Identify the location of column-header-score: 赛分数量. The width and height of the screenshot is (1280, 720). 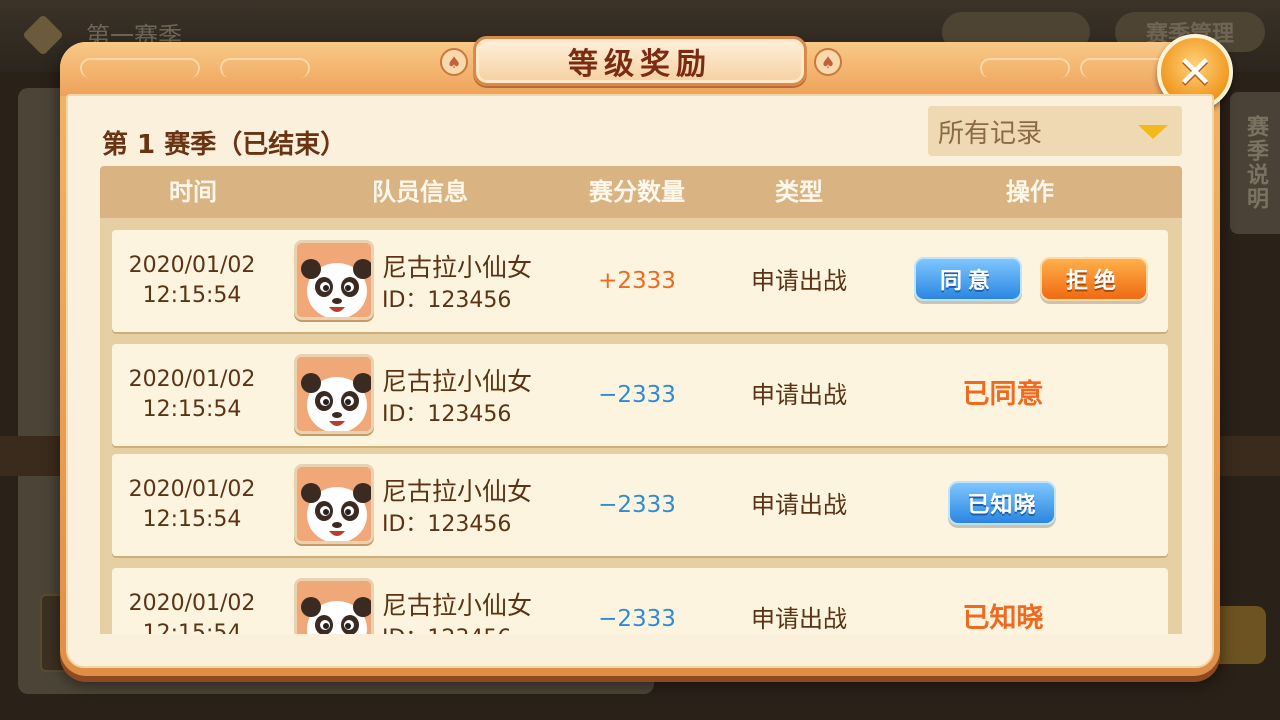
(637, 192).